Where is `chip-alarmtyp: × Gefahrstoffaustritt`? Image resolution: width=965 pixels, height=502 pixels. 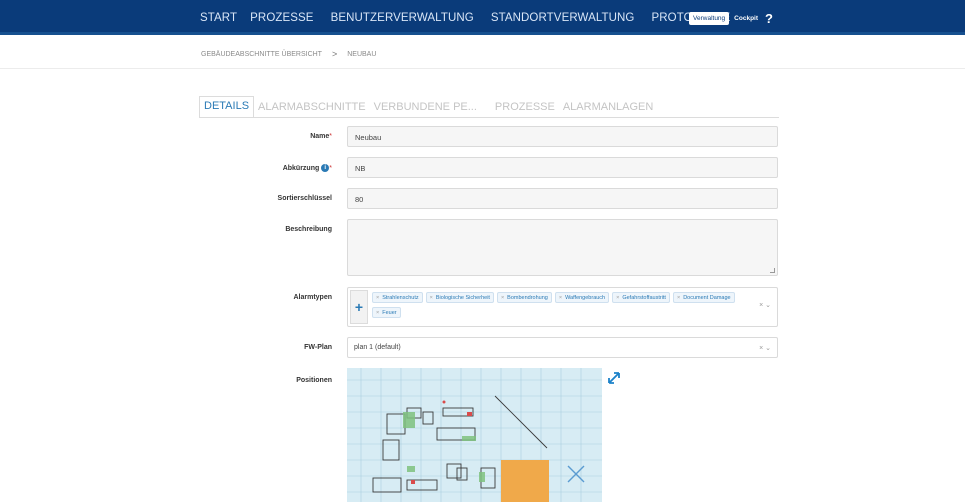
chip-alarmtyp: × Gefahrstoffaustritt is located at coordinates (641, 297).